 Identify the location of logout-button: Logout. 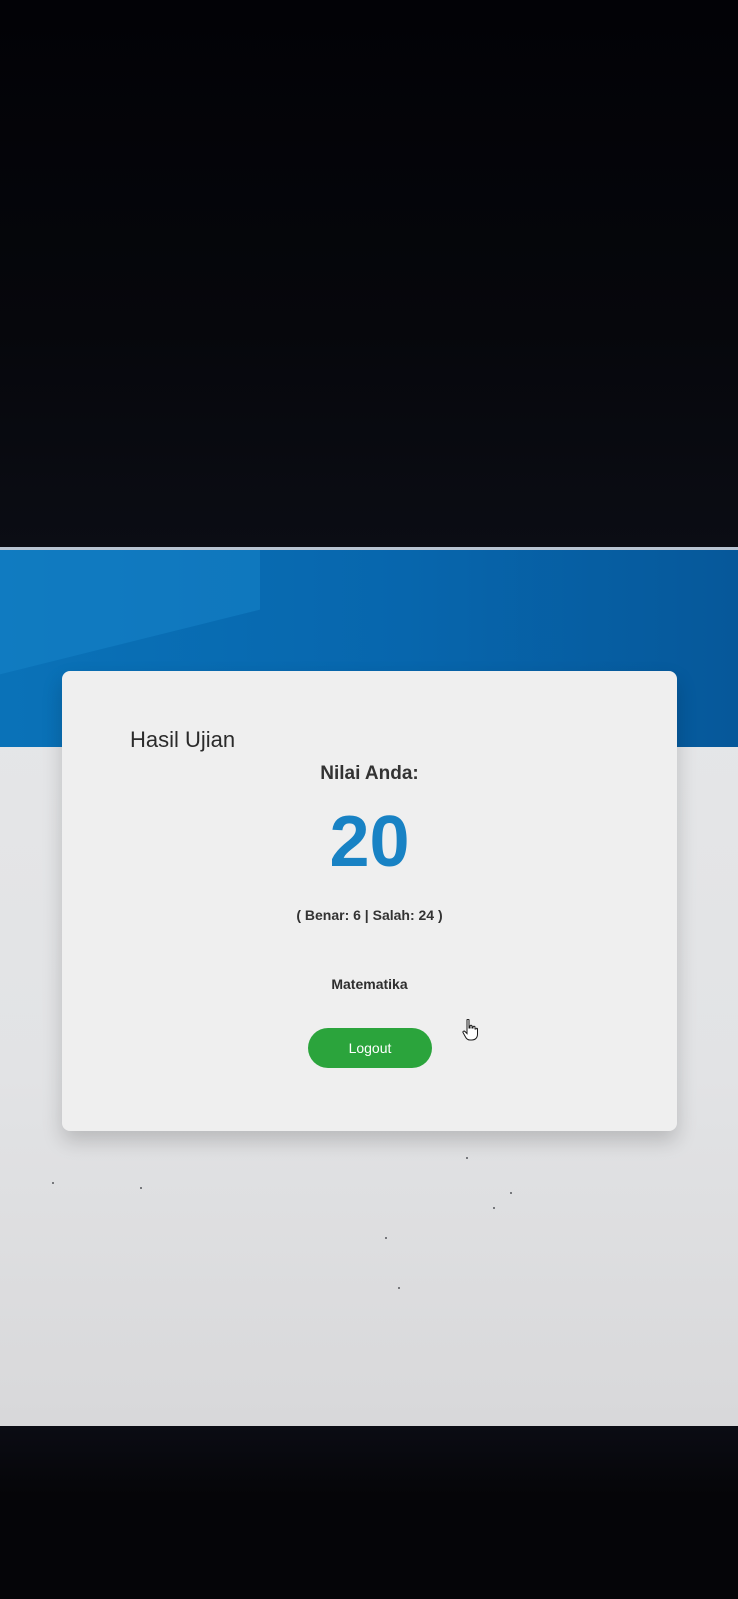
(370, 1048).